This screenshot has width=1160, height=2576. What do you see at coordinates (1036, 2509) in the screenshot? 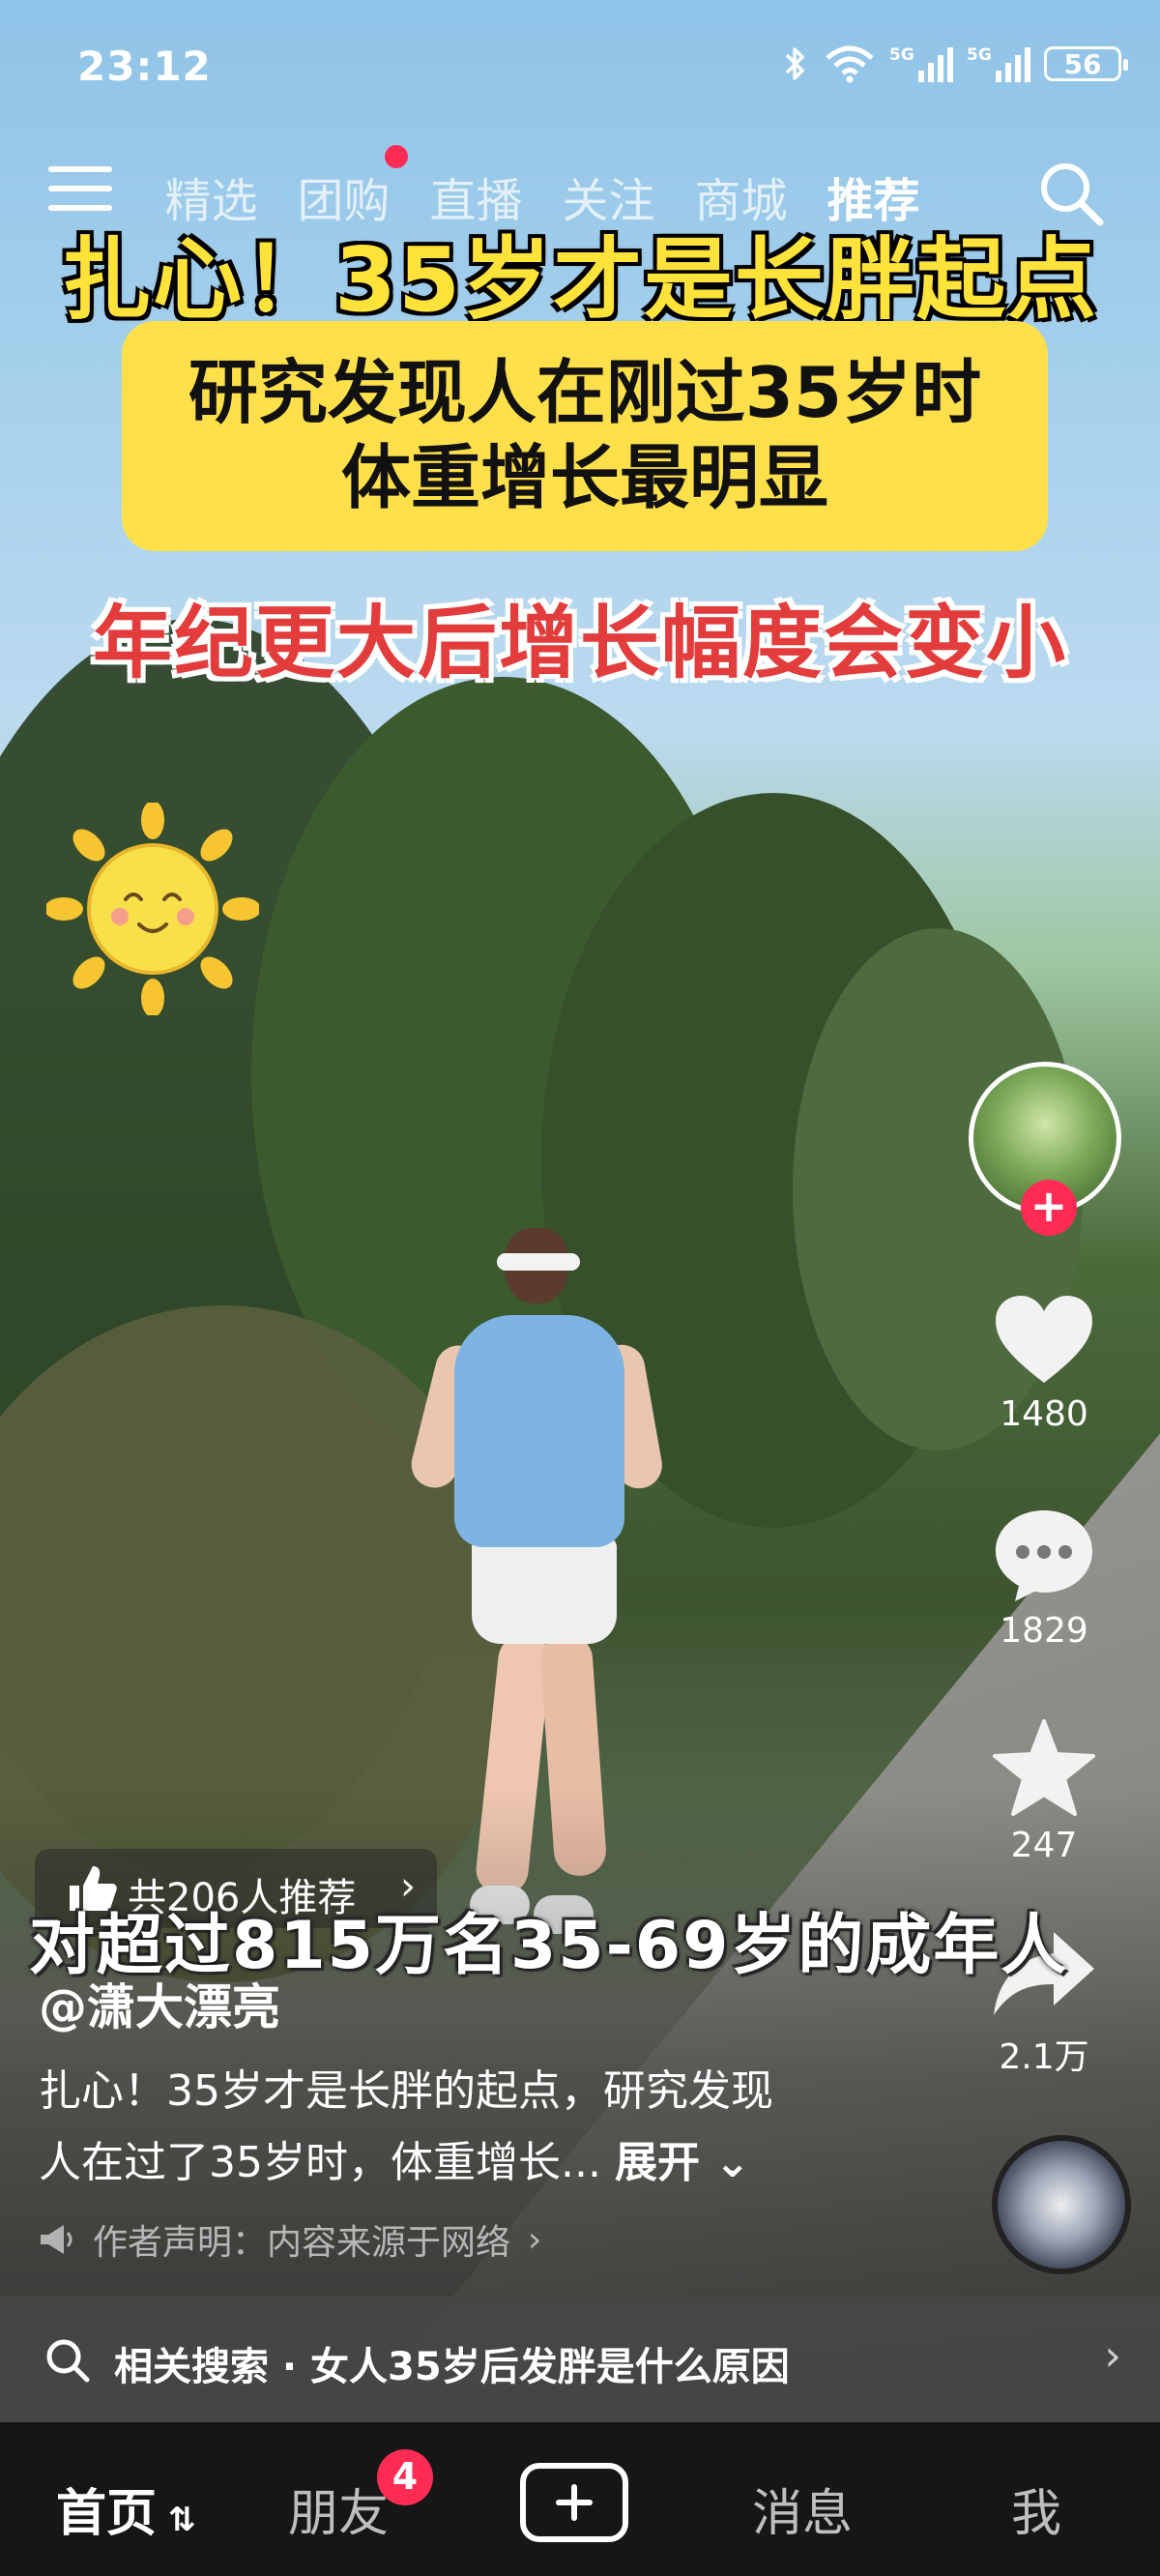
I see `tab-me: 我` at bounding box center [1036, 2509].